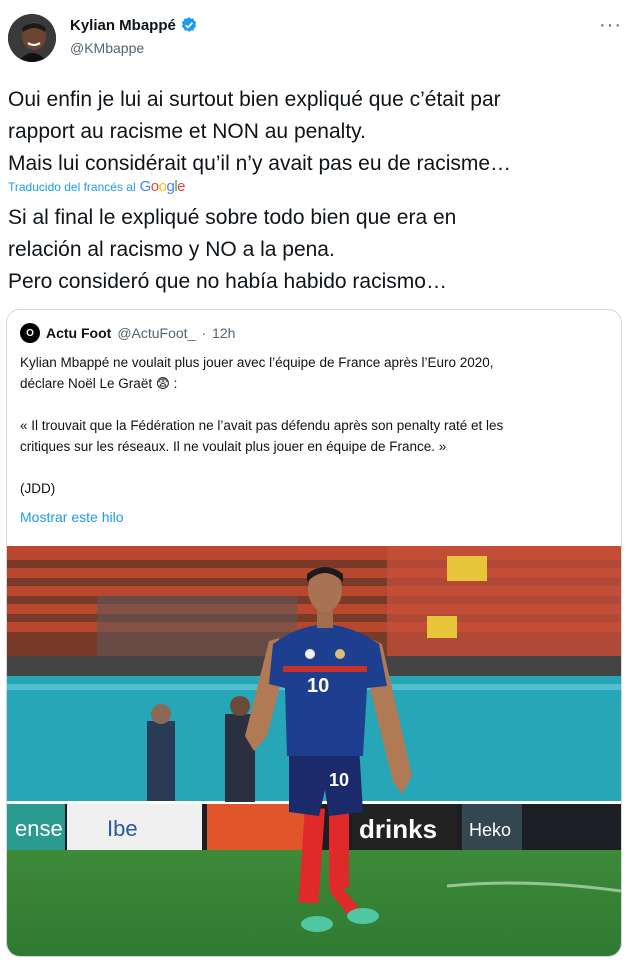 Image resolution: width=640 pixels, height=967 pixels. I want to click on quoted-tweet-header: O Actu Foot @ActuFoot_ · 12h, so click(127, 333).